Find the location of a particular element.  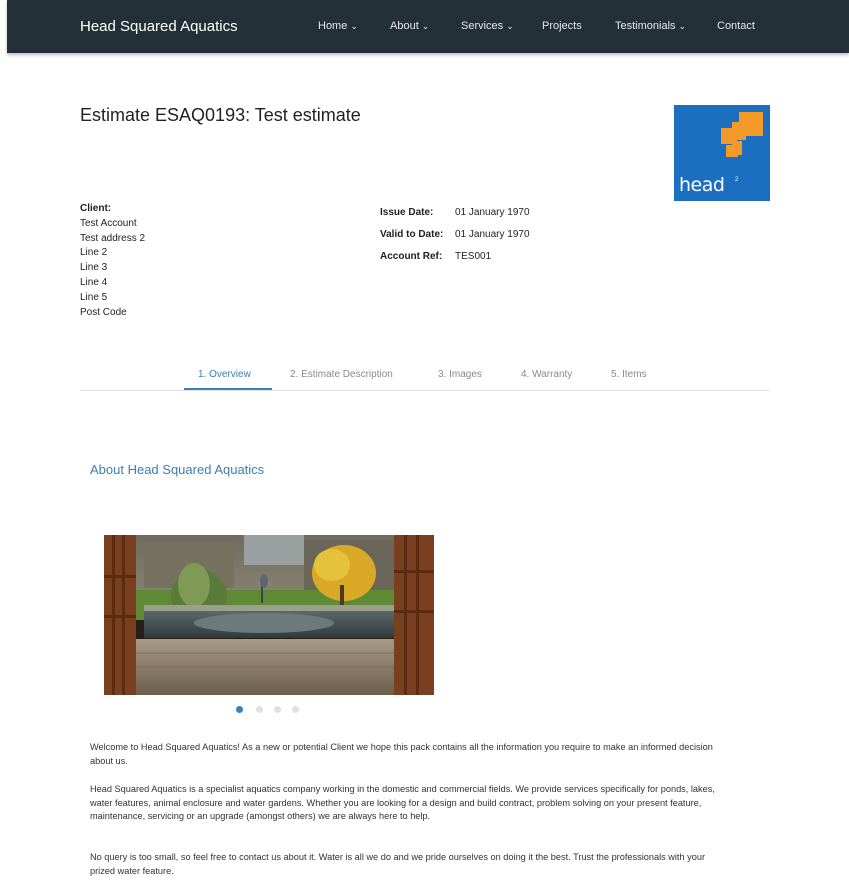

nav-home: Home ⌄ is located at coordinates (338, 26).